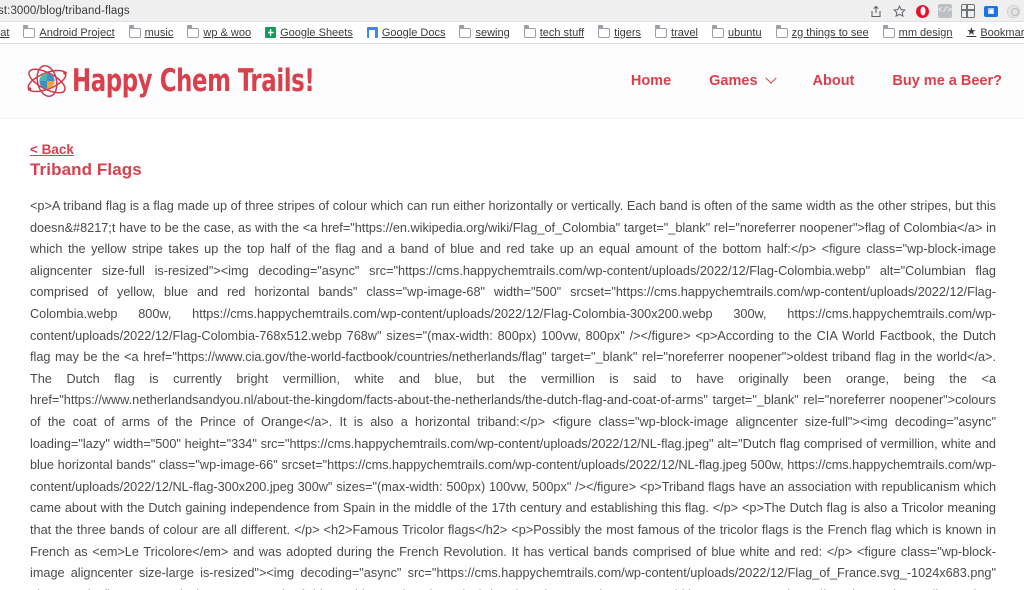 This screenshot has height=590, width=1024. I want to click on bookmark-item: neat, so click(8, 32).